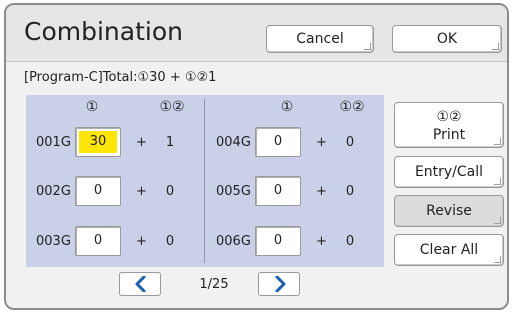 The height and width of the screenshot is (314, 515). I want to click on revise-button: Revise, so click(449, 211).